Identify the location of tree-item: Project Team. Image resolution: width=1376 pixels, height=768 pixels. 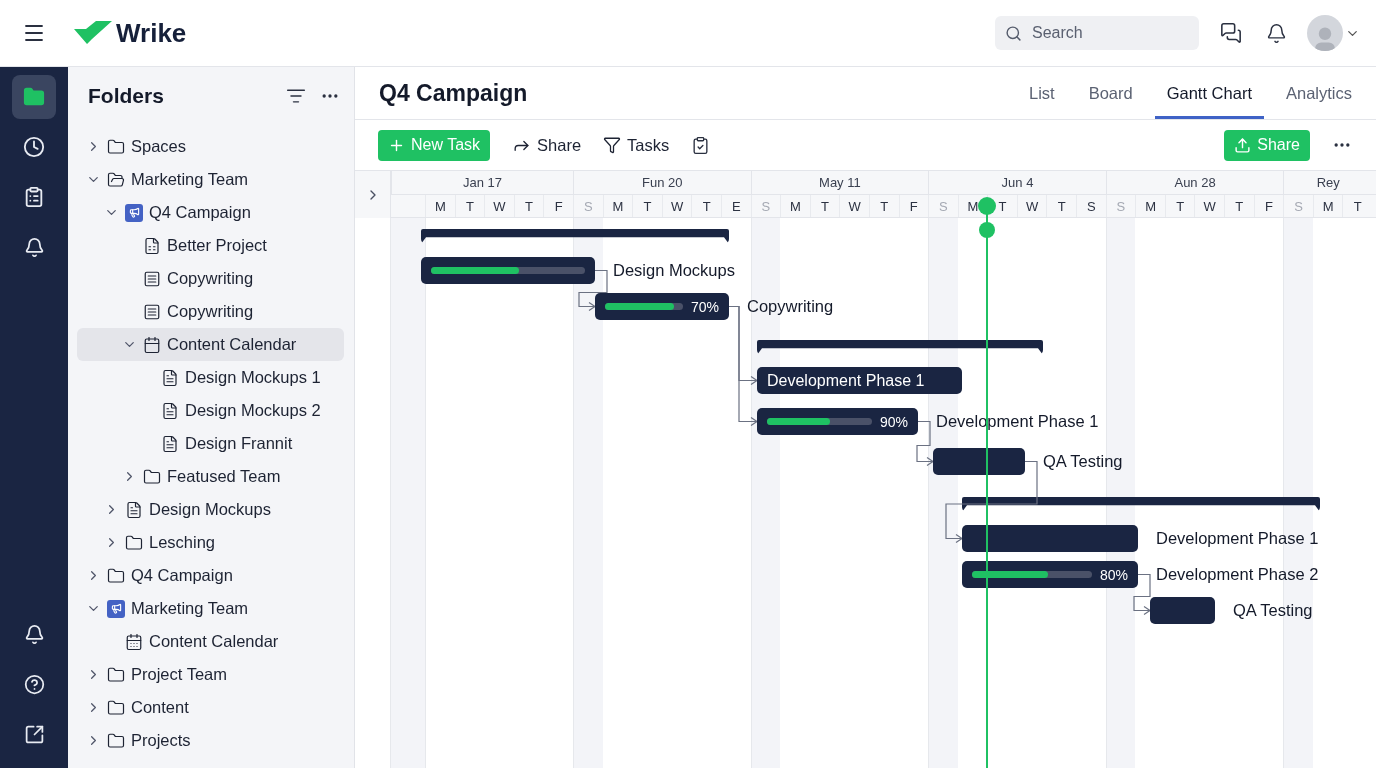
(210, 674).